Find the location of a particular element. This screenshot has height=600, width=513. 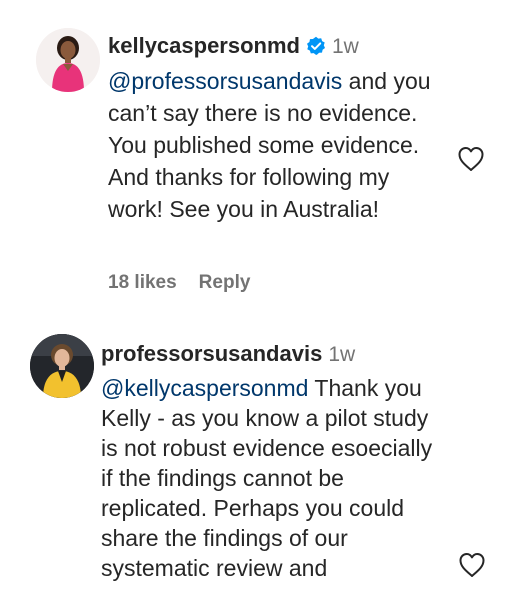

comment-meta: 18 likes Reply is located at coordinates (179, 283).